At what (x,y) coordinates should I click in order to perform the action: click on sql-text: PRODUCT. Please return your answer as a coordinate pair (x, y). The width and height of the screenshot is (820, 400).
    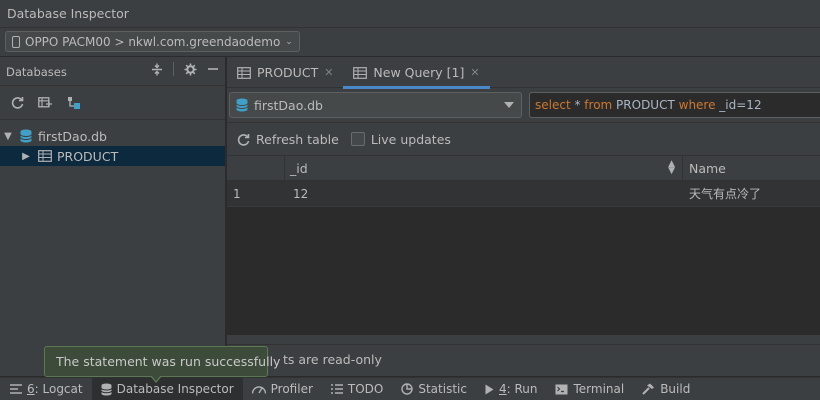
    Looking at the image, I should click on (645, 105).